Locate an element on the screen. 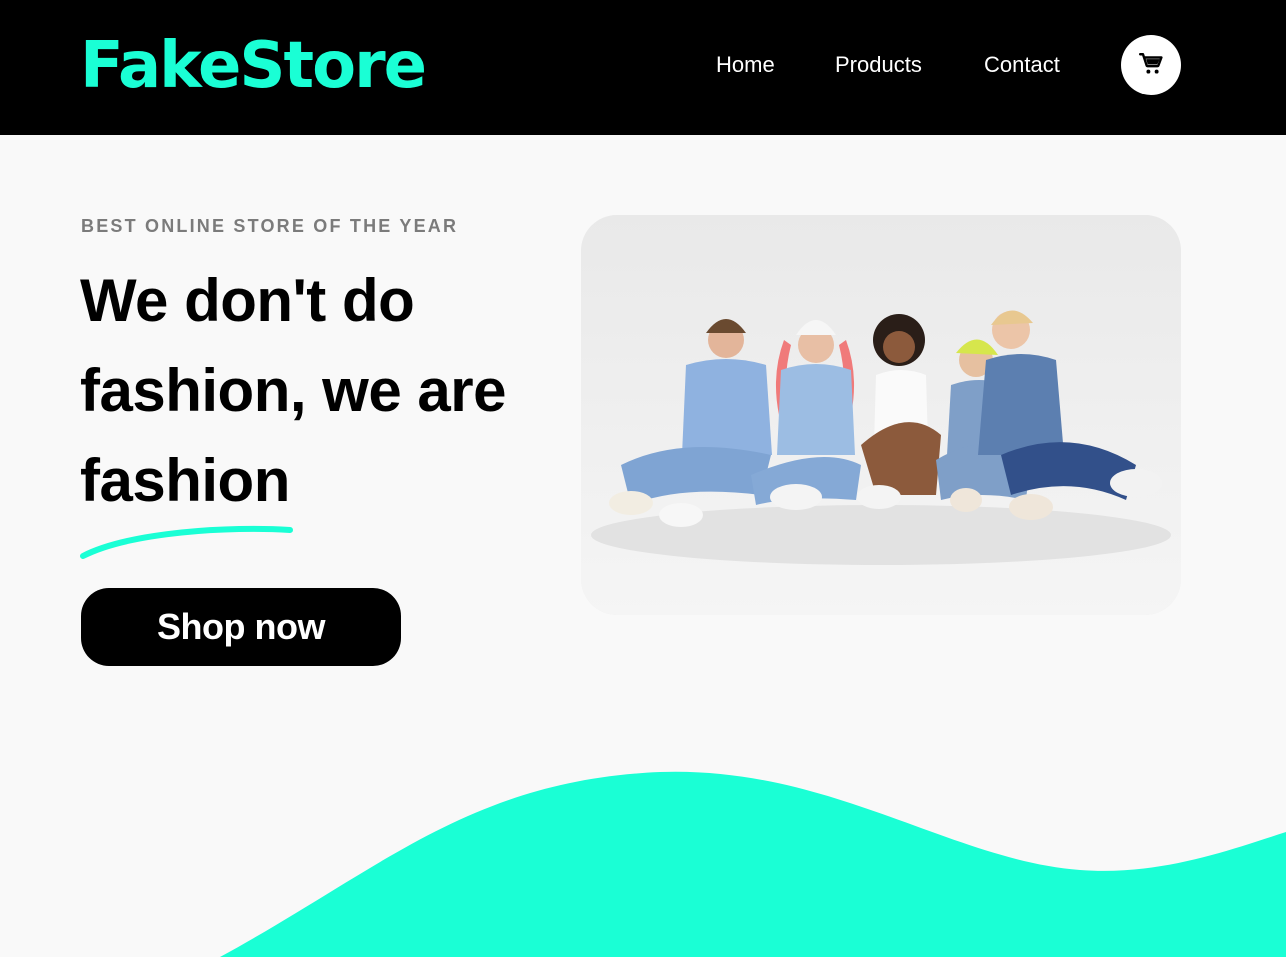 This screenshot has height=957, width=1286. headline-underline-stroke is located at coordinates (186, 542).